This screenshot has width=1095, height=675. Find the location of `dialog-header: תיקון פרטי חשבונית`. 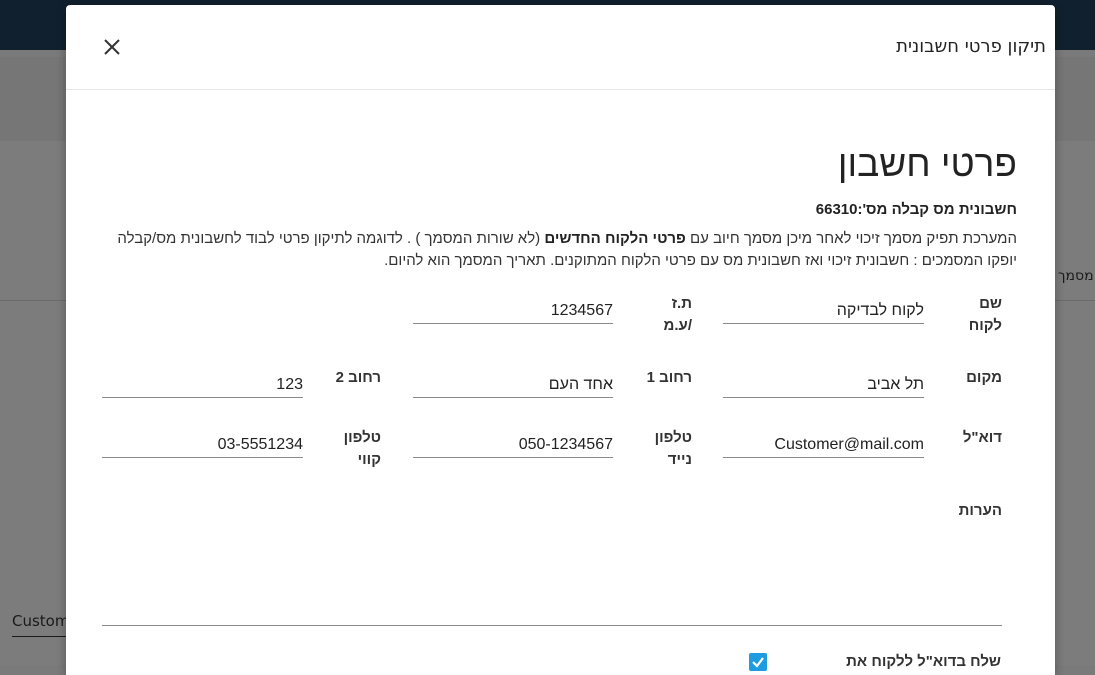

dialog-header: תיקון פרטי חשבונית is located at coordinates (560, 47).